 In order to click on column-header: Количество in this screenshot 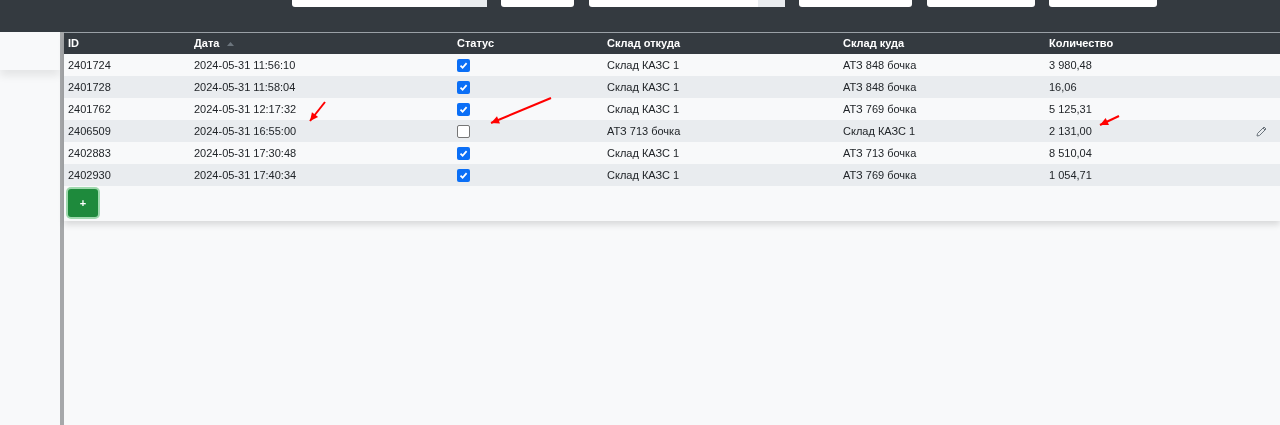, I will do `click(1081, 43)`.